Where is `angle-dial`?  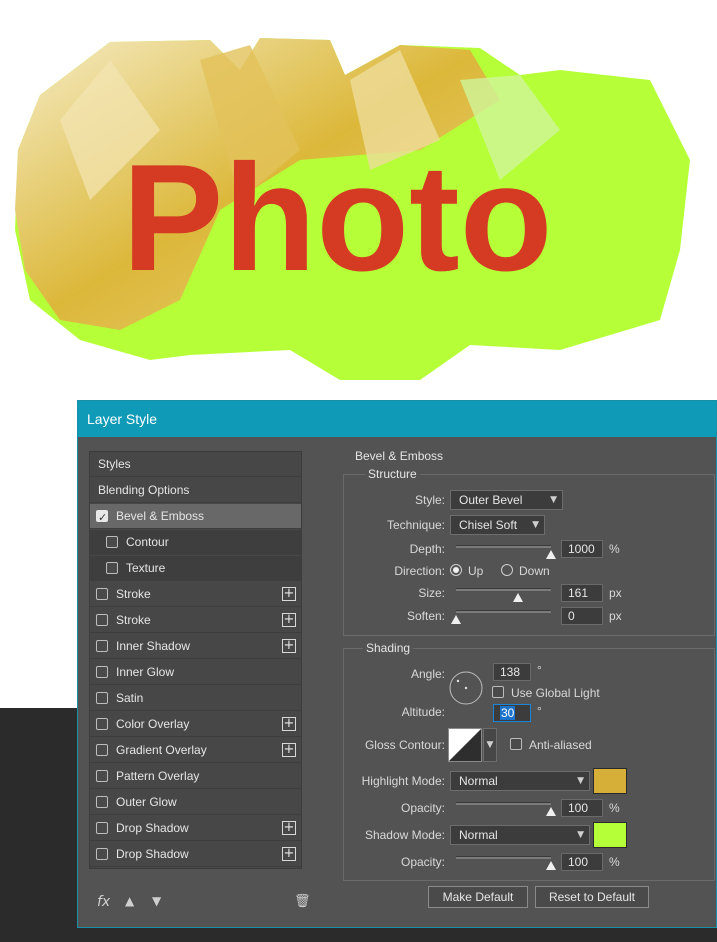
angle-dial is located at coordinates (466, 688).